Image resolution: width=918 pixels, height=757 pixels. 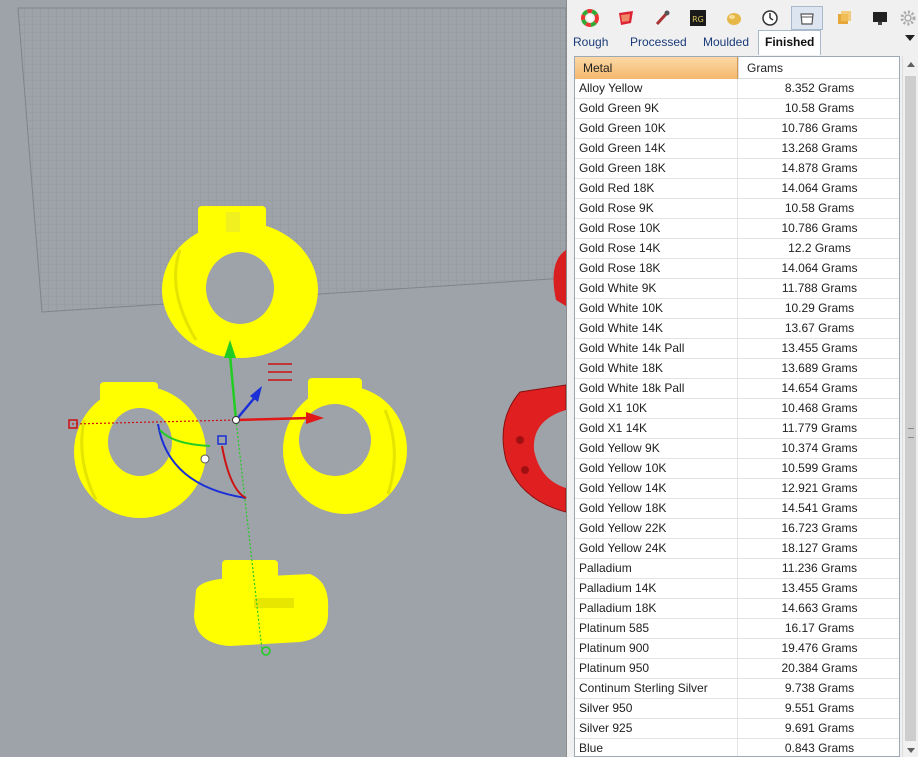 I want to click on table-row: Gold White 14k Pall 13.455 Grams, so click(x=737, y=349).